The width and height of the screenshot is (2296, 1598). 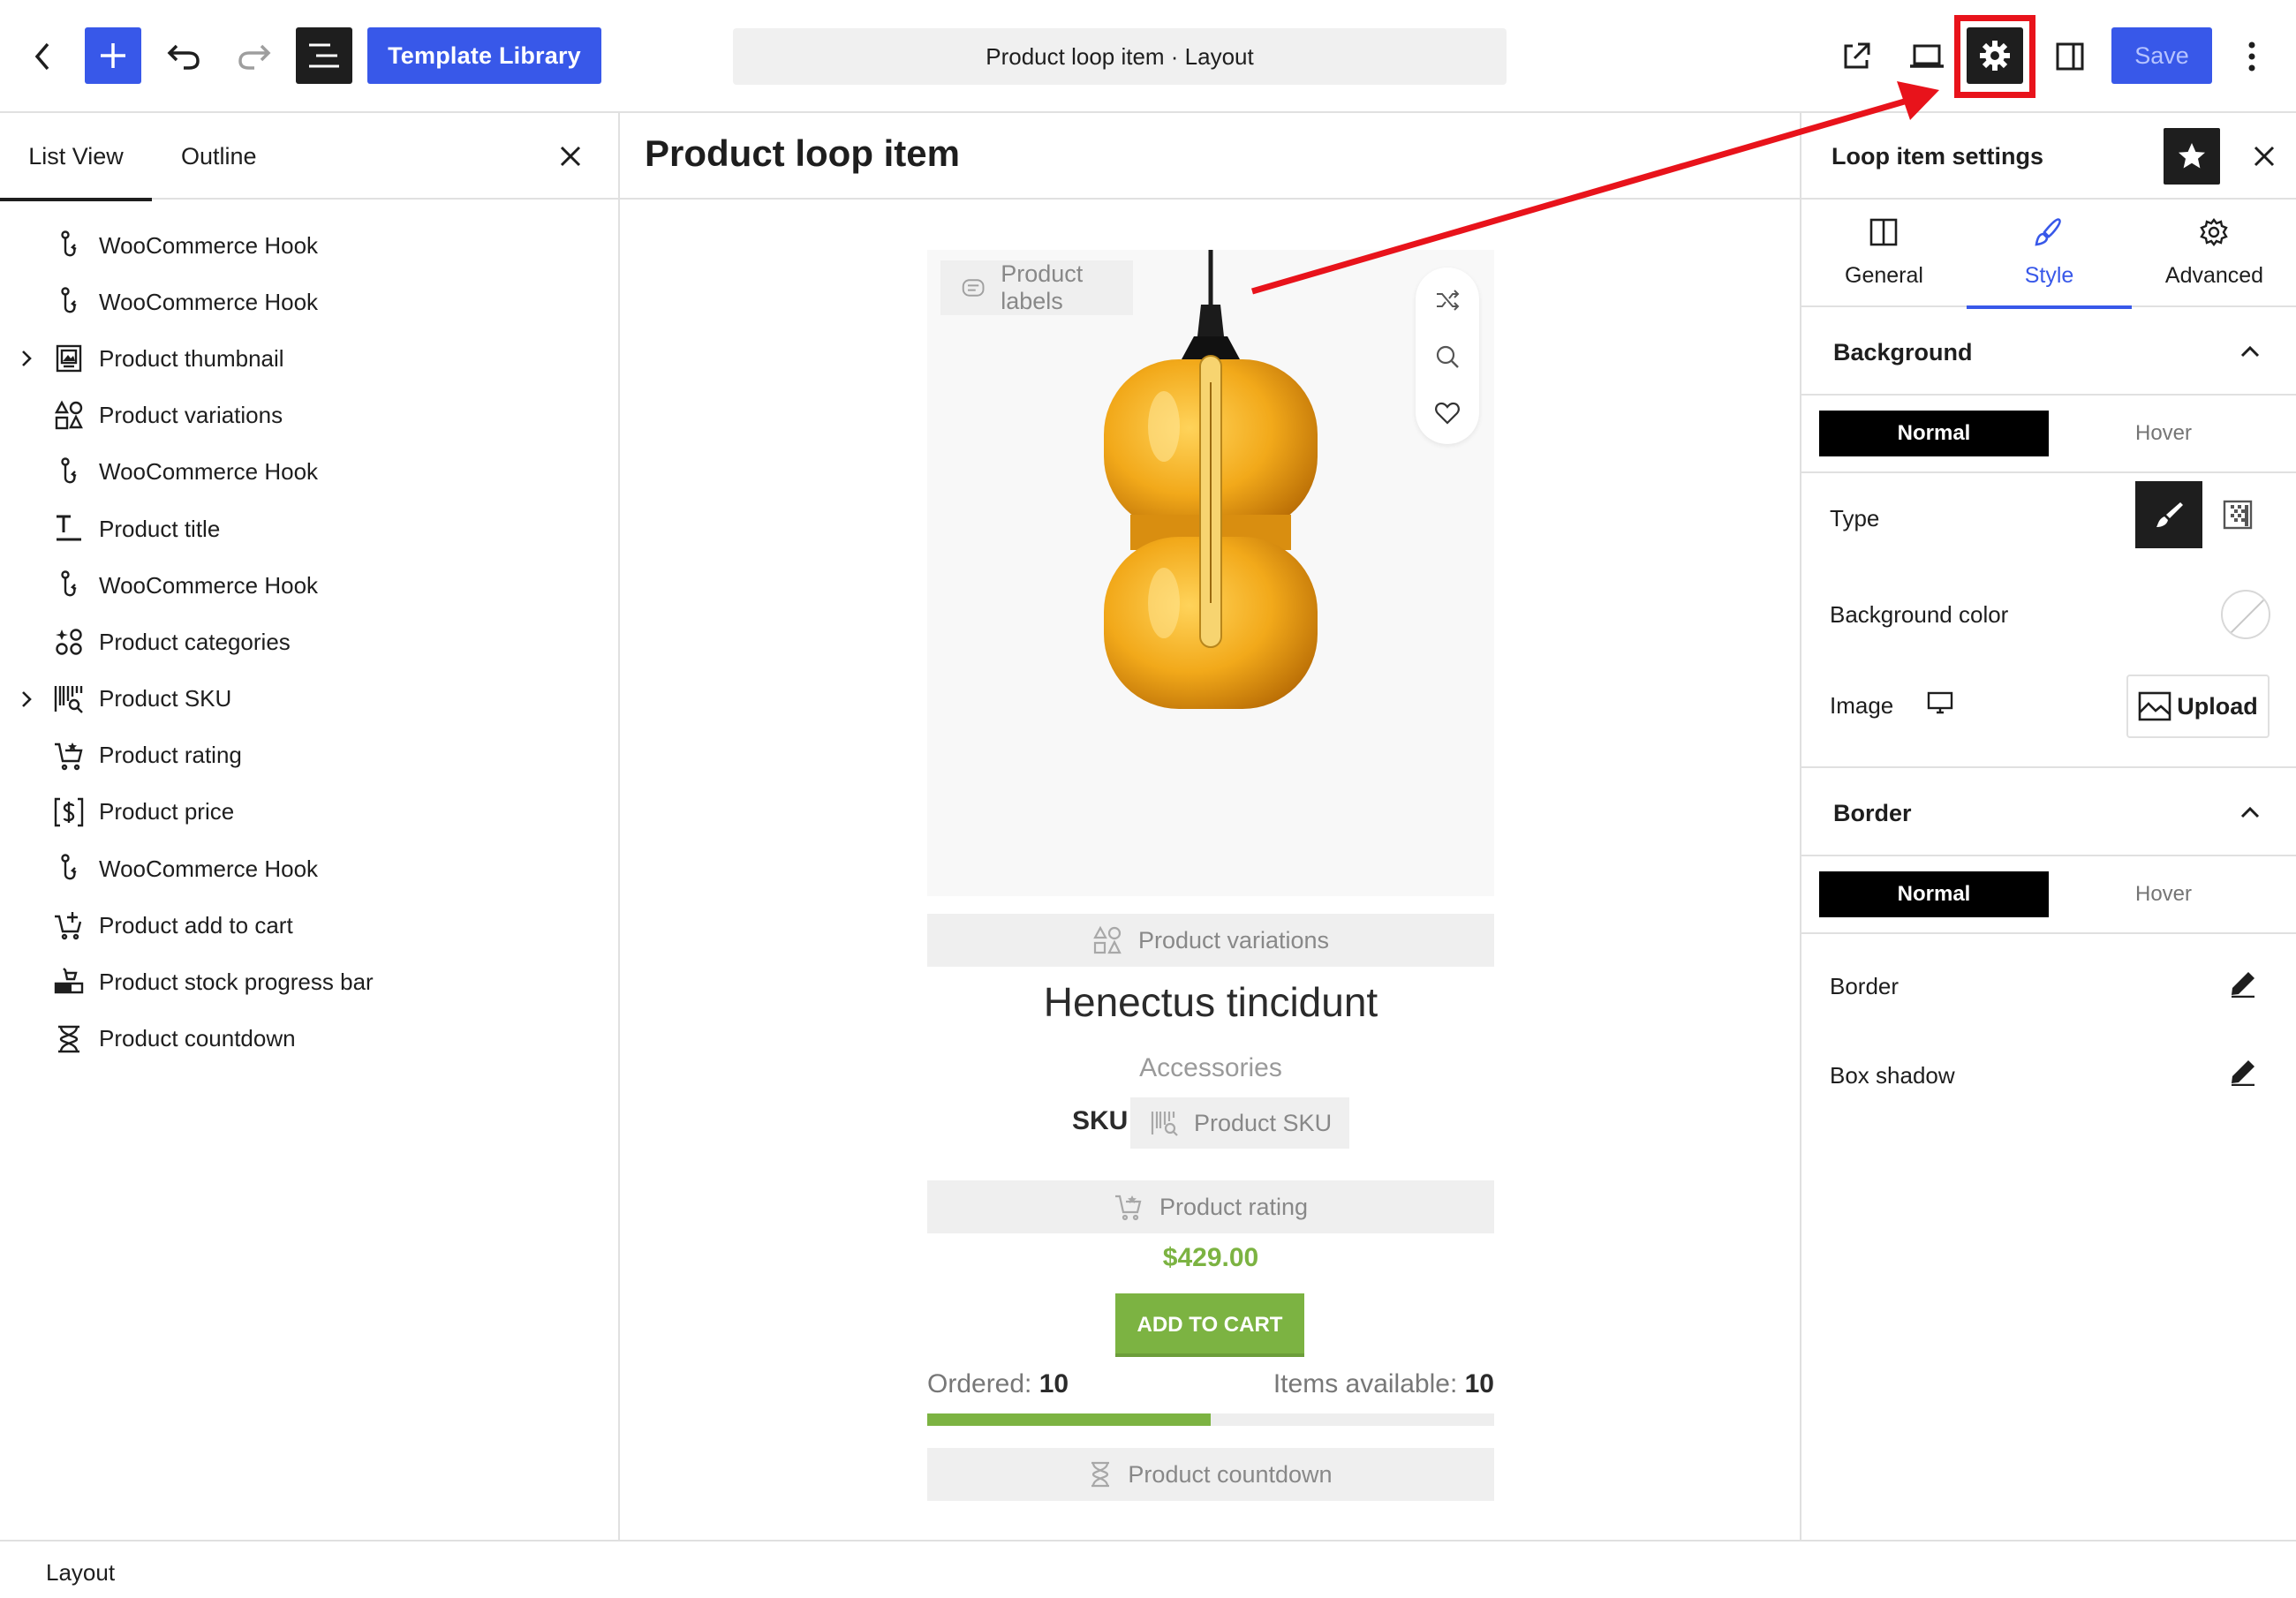 I want to click on list-item: Product variations, so click(x=309, y=416).